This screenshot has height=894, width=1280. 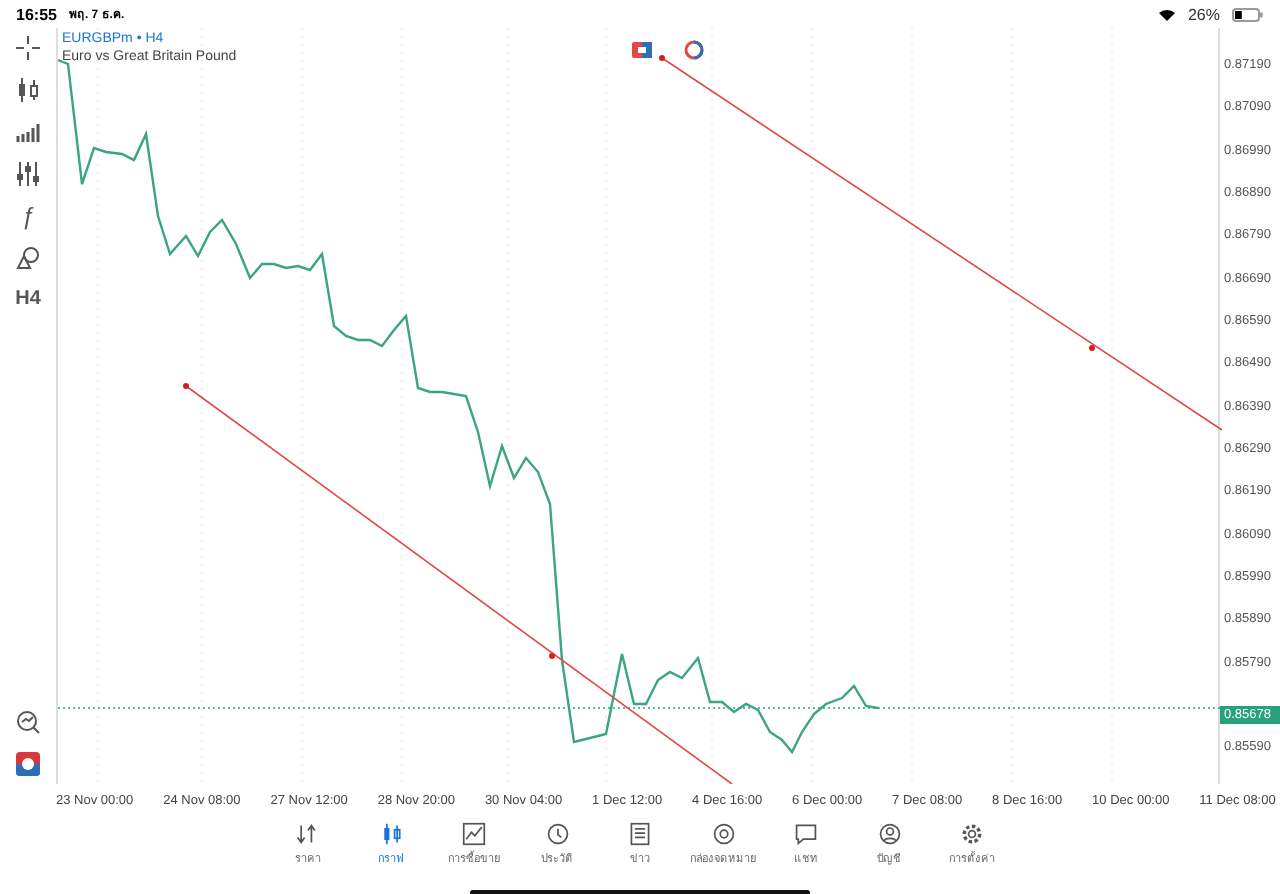 What do you see at coordinates (1248, 14) in the screenshot?
I see `battery-icon` at bounding box center [1248, 14].